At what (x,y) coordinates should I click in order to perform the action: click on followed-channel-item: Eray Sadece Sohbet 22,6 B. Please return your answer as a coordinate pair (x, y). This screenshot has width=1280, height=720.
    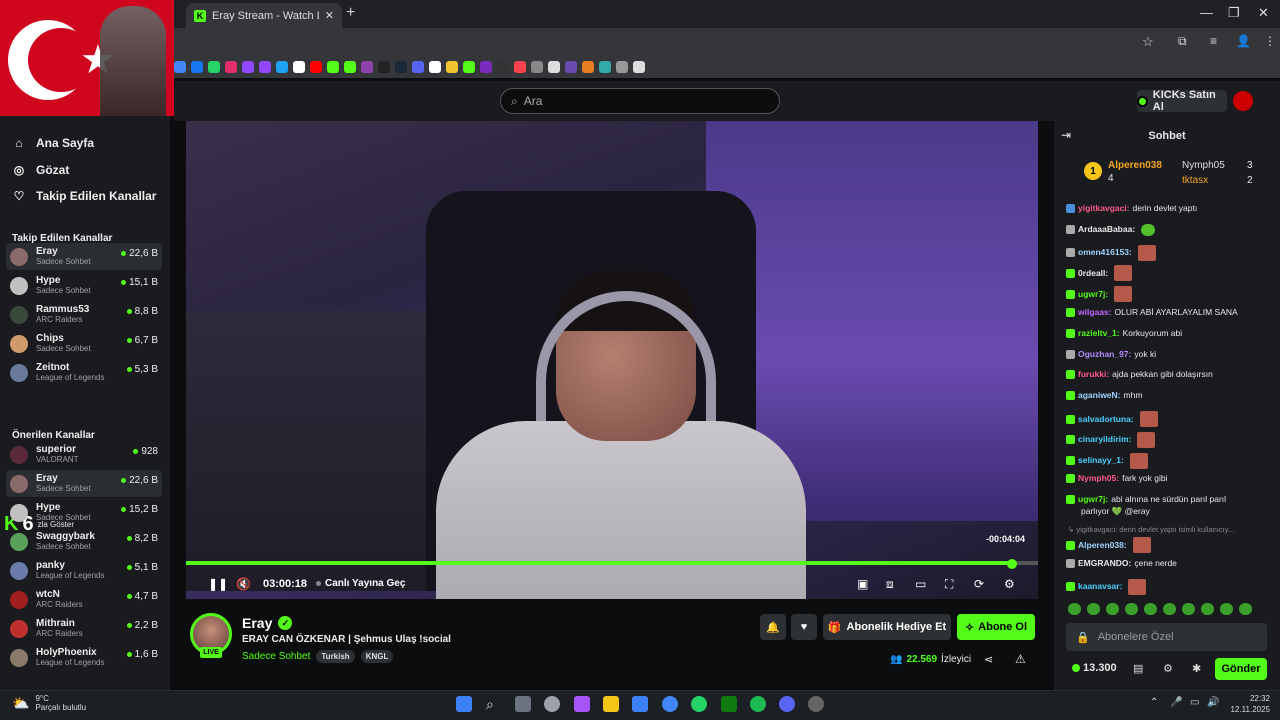
    Looking at the image, I should click on (84, 256).